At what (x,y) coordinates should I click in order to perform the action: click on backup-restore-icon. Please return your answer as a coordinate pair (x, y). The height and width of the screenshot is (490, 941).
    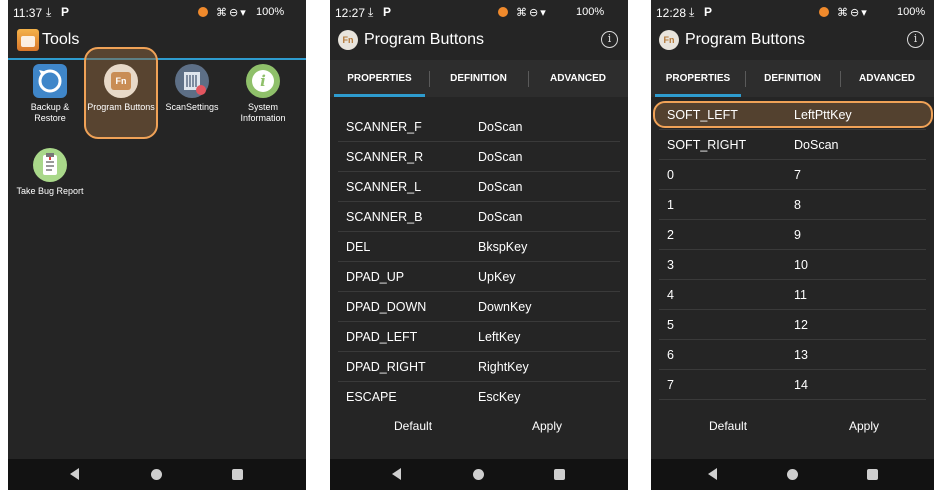
    Looking at the image, I should click on (50, 81).